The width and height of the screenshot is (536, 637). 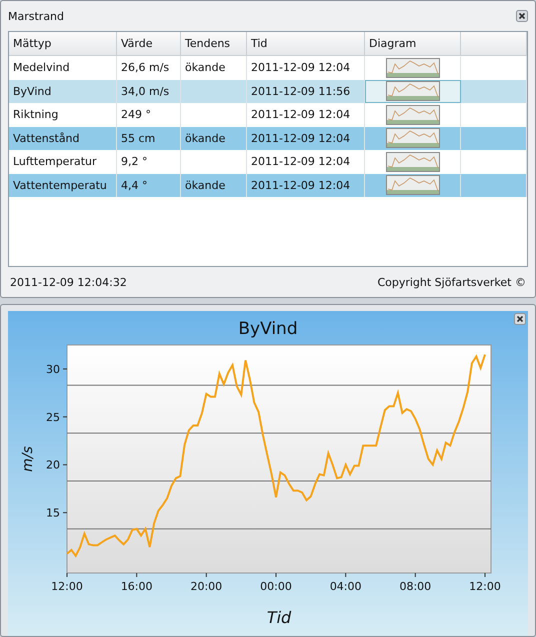 What do you see at coordinates (53, 465) in the screenshot?
I see `y-tick-label: 20` at bounding box center [53, 465].